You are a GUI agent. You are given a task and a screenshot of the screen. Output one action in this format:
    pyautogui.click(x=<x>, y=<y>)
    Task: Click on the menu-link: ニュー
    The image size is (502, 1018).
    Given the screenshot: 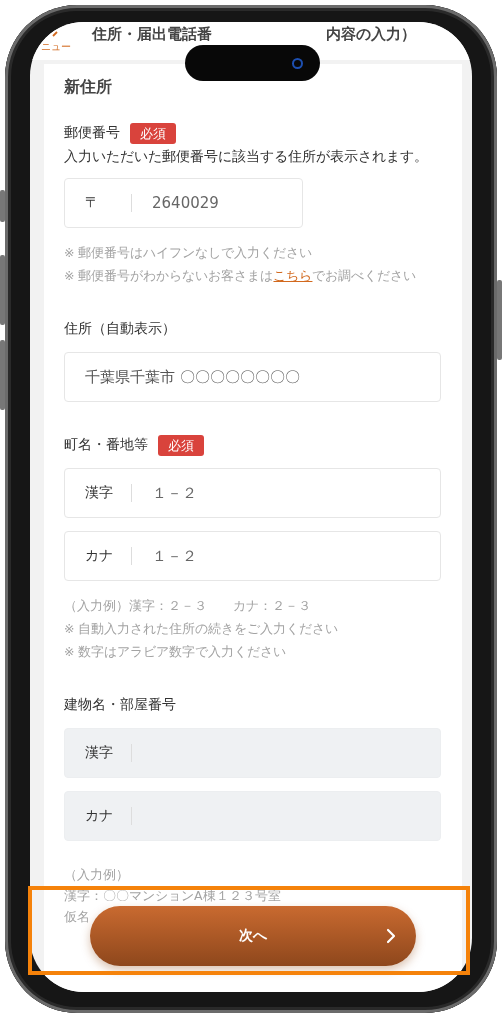 What is the action you would take?
    pyautogui.click(x=56, y=47)
    